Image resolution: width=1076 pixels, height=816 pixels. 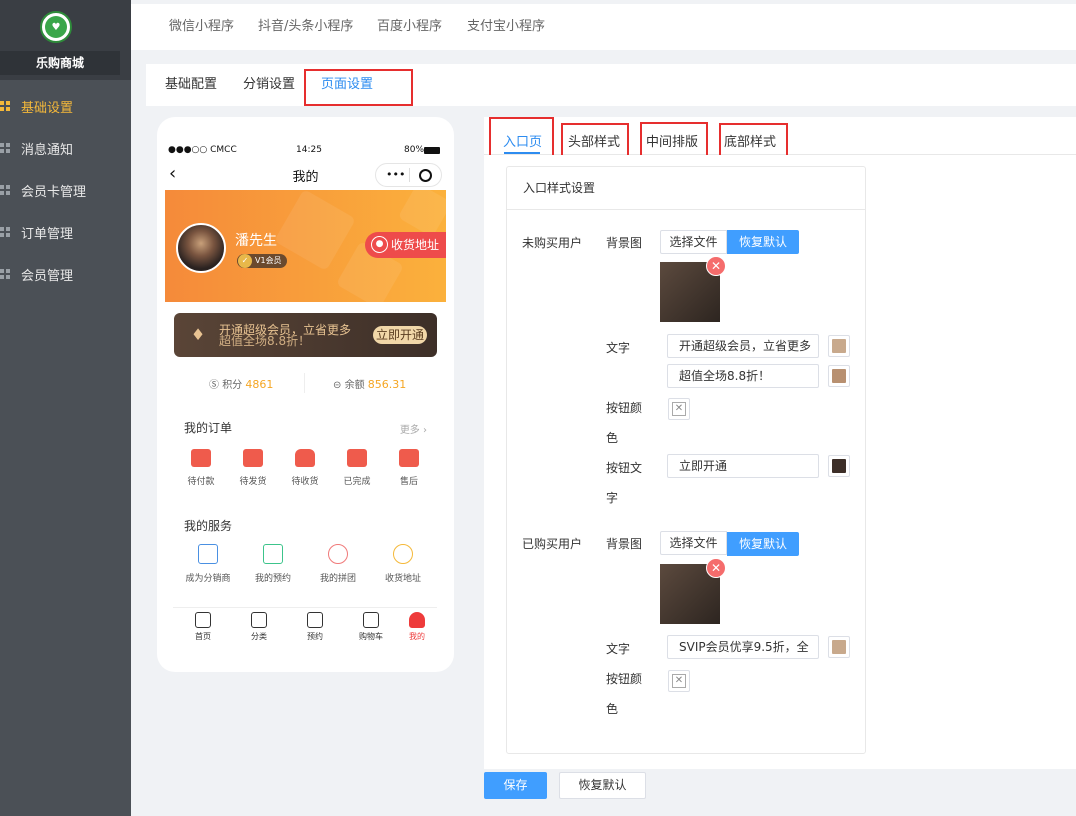 I want to click on service-my-group-buy: 我的拼团, so click(x=338, y=564).